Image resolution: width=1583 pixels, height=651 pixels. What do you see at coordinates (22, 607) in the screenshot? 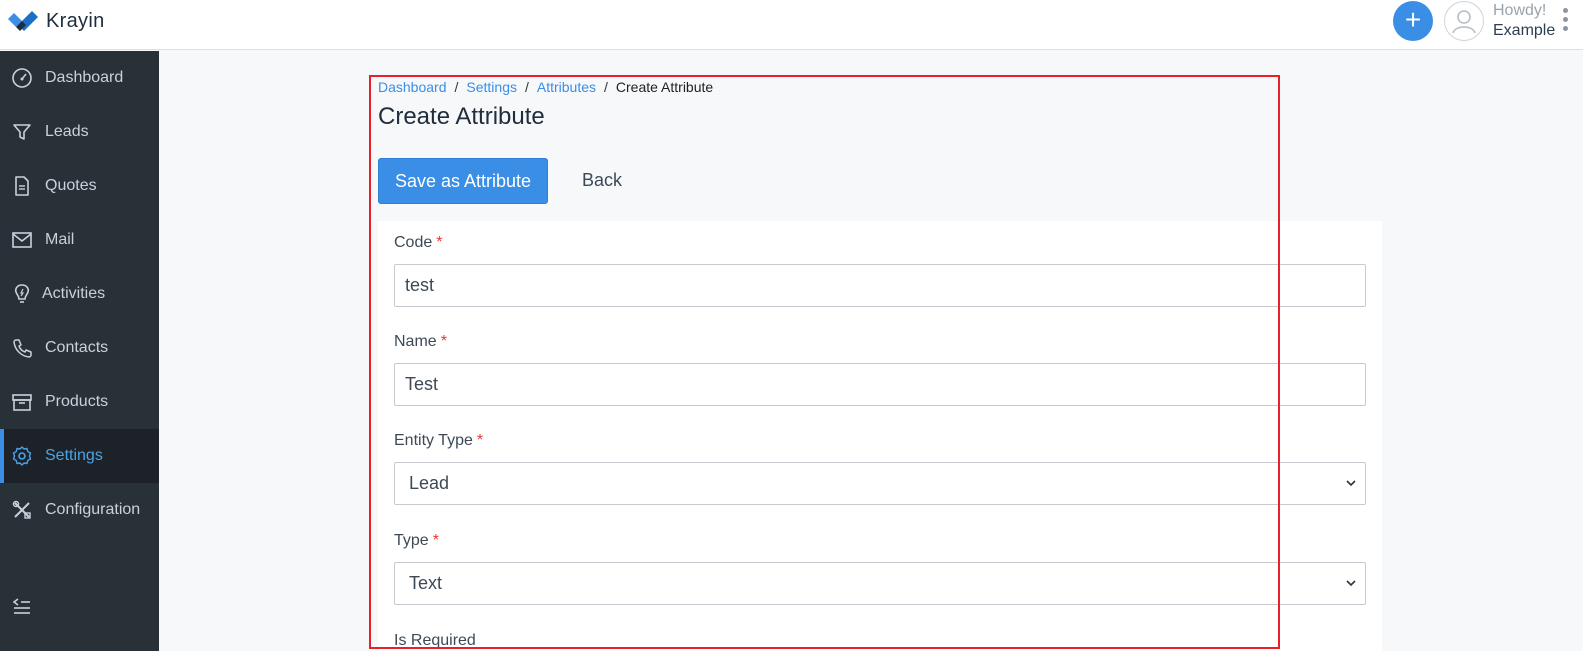
I see `collapse-sidebar-icon` at bounding box center [22, 607].